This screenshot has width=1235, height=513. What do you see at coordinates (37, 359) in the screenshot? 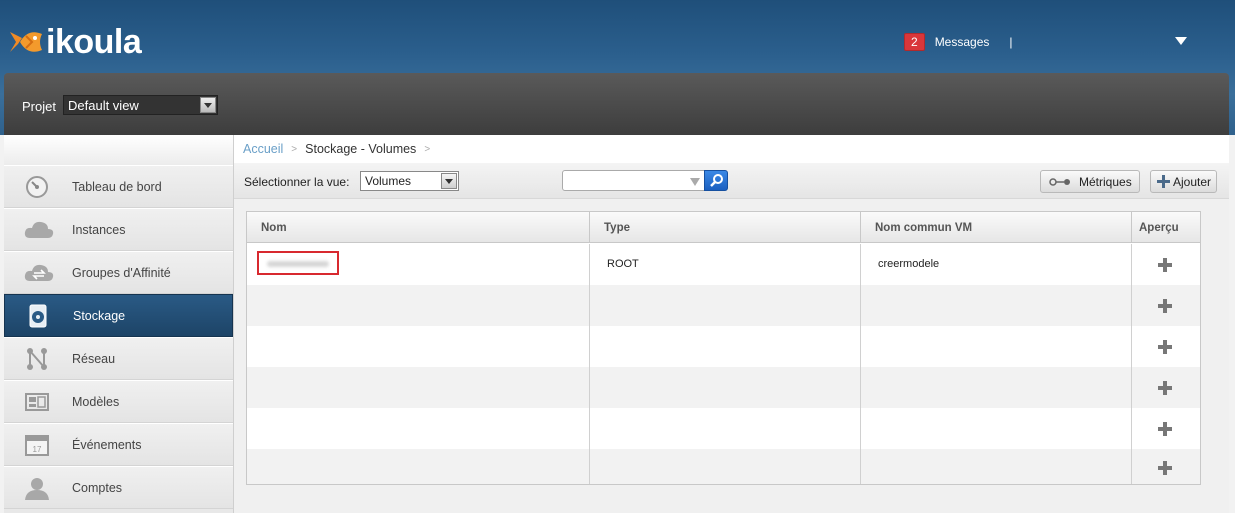
I see `network-icon` at bounding box center [37, 359].